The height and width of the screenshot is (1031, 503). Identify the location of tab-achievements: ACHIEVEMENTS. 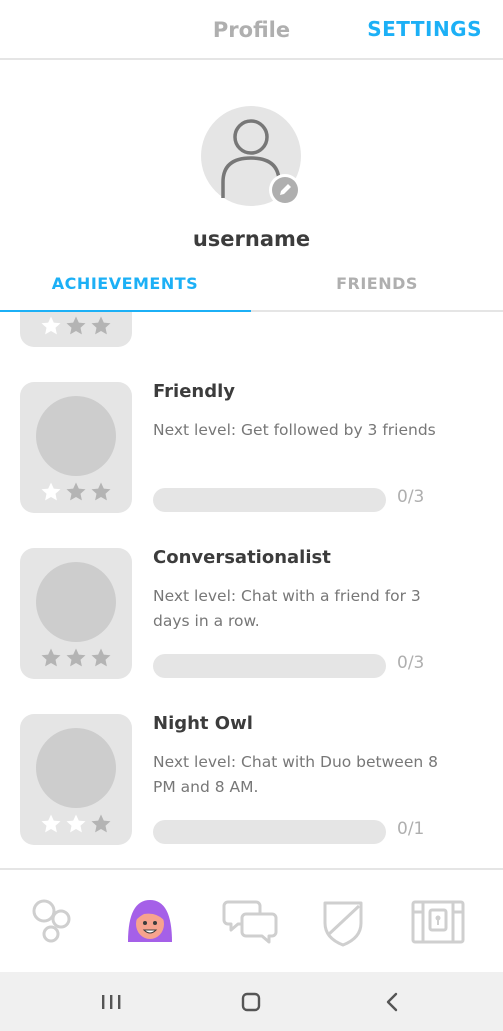
(125, 283).